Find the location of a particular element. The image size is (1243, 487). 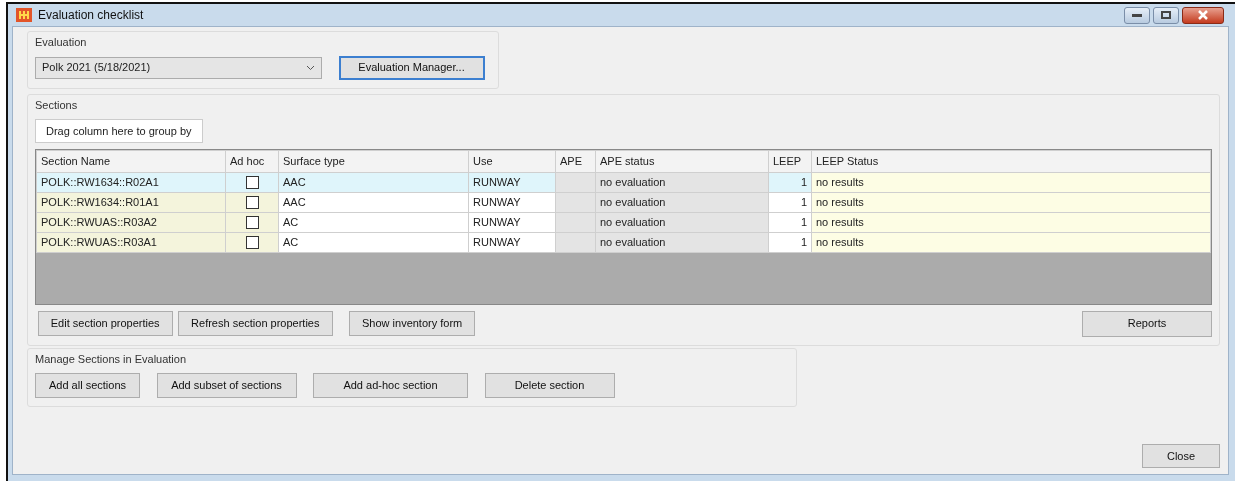

manage-button: Add all sections is located at coordinates (87, 385).